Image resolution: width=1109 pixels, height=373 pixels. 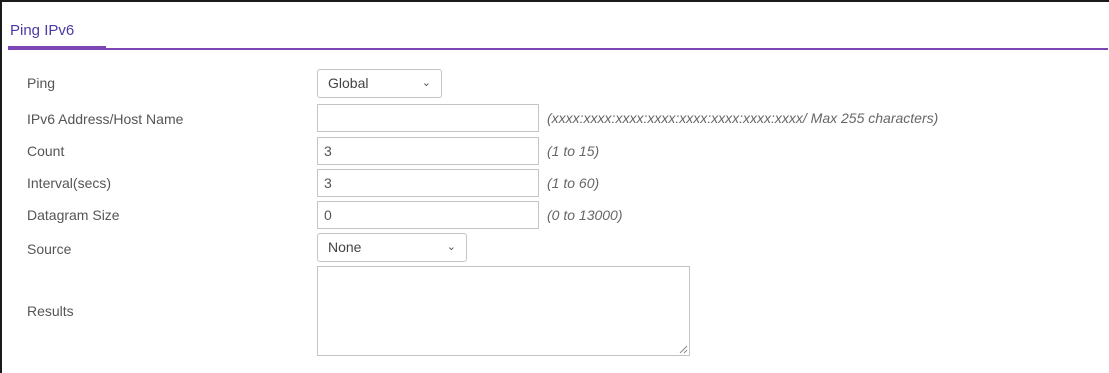 I want to click on interval-input, so click(x=428, y=183).